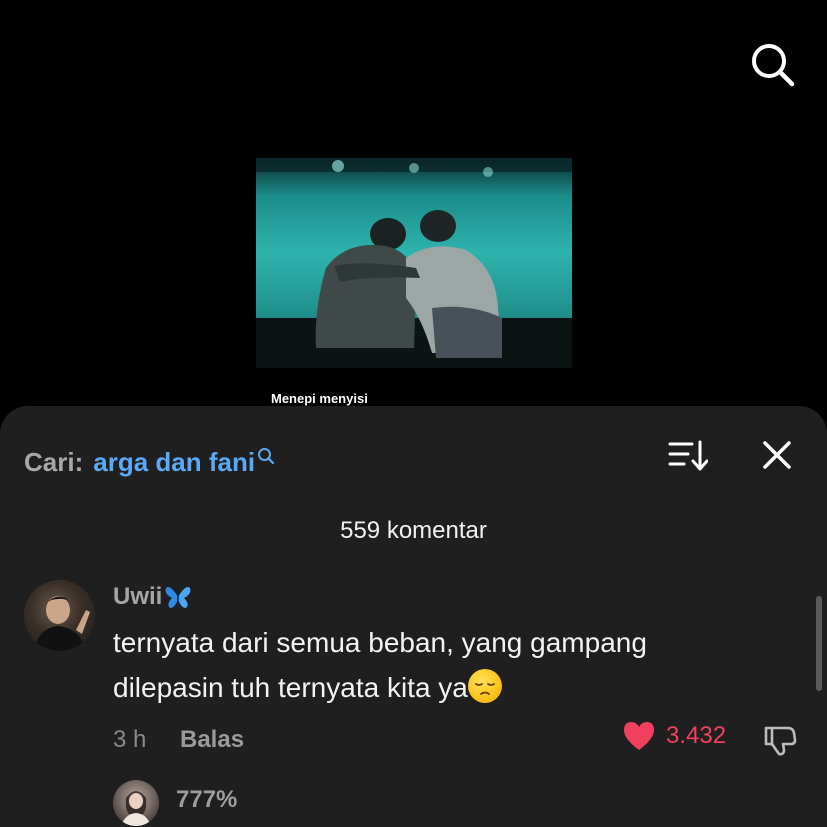 This screenshot has width=827, height=827. I want to click on dislike-button, so click(780, 740).